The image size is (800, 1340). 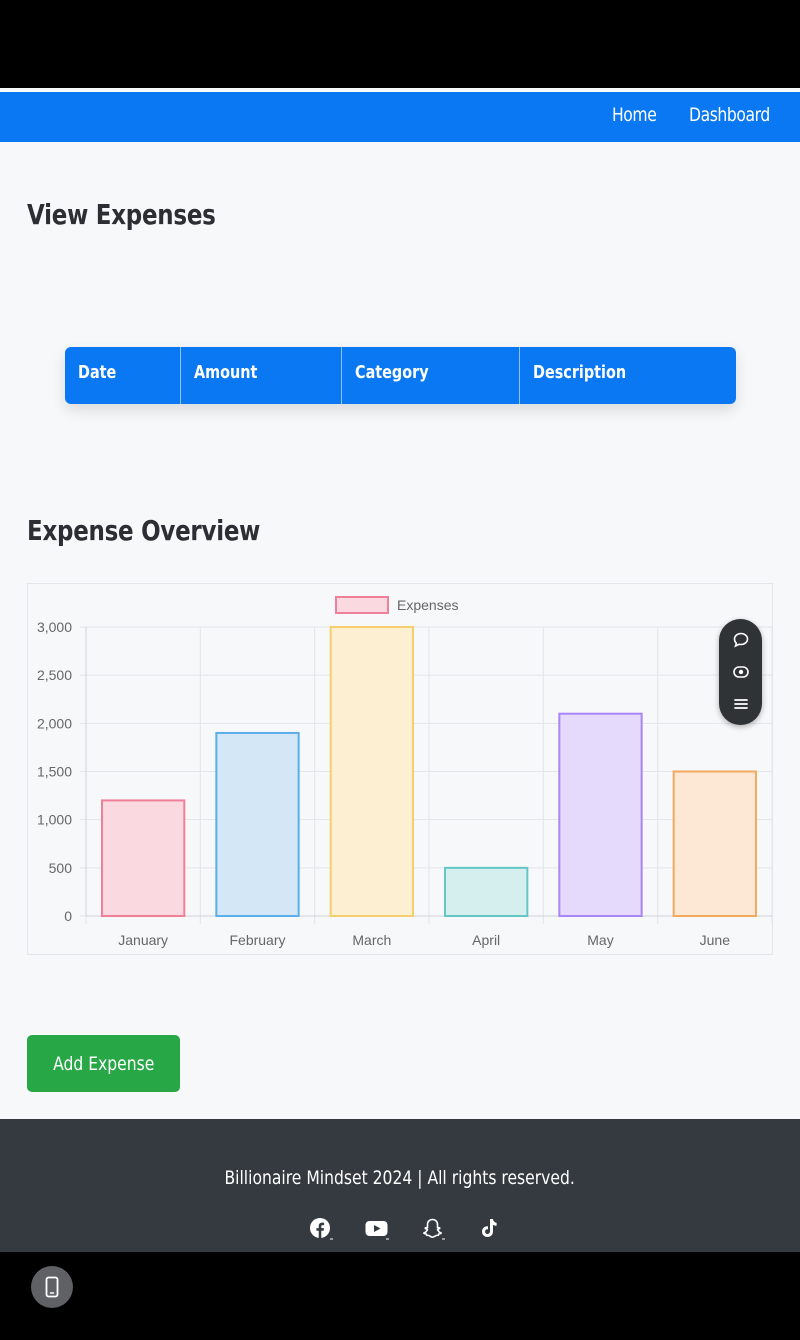 What do you see at coordinates (226, 372) in the screenshot?
I see `column-label: Amount` at bounding box center [226, 372].